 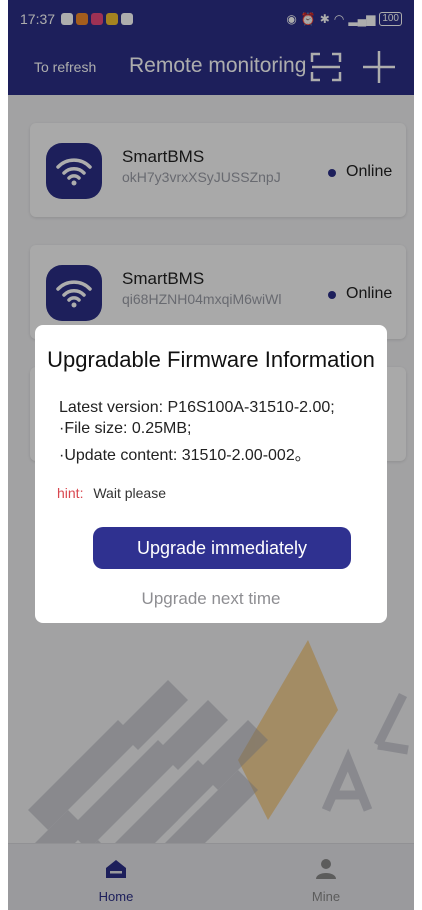 What do you see at coordinates (185, 455) in the screenshot?
I see `update-content-text: ·Update content: 31510-2.00-002。` at bounding box center [185, 455].